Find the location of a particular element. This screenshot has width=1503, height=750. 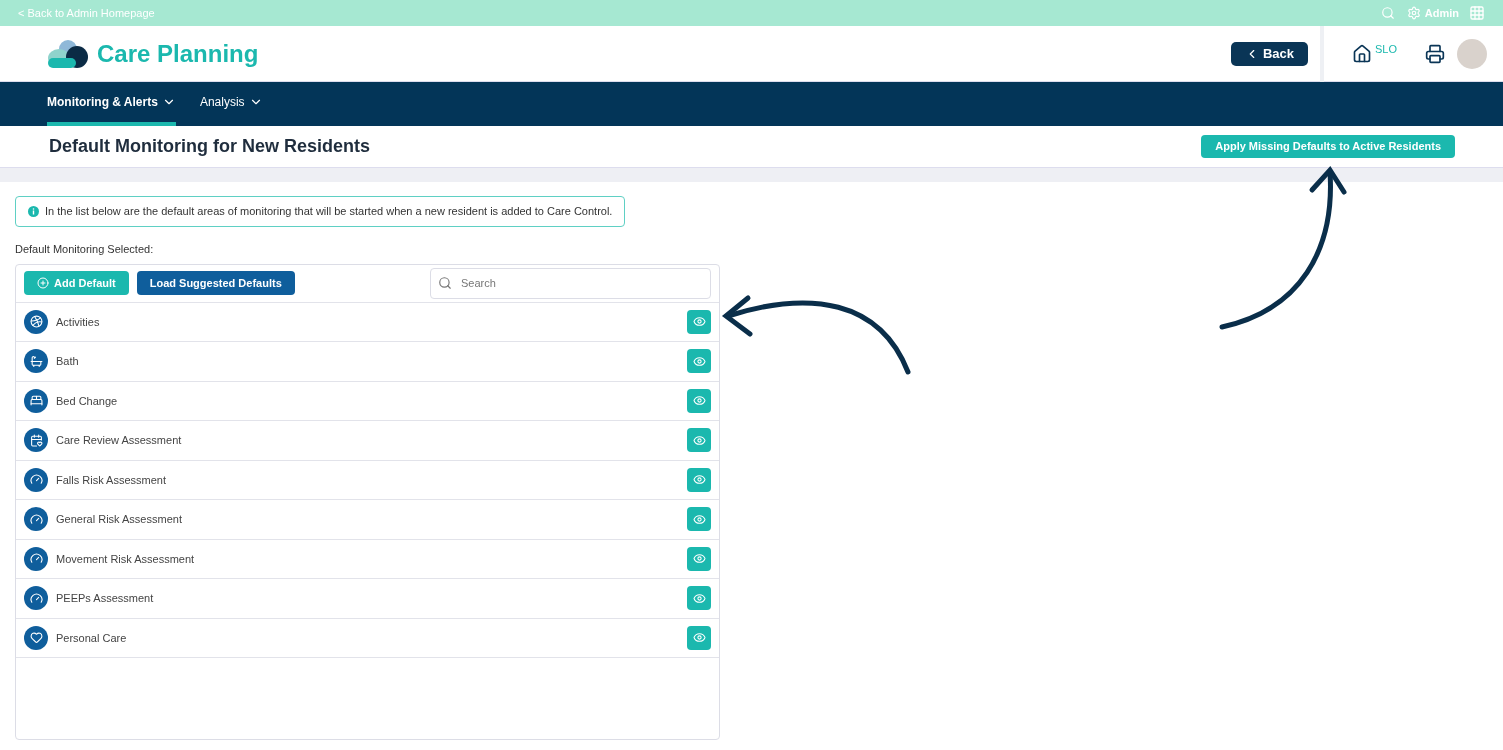

calendar-icon is located at coordinates (36, 440).